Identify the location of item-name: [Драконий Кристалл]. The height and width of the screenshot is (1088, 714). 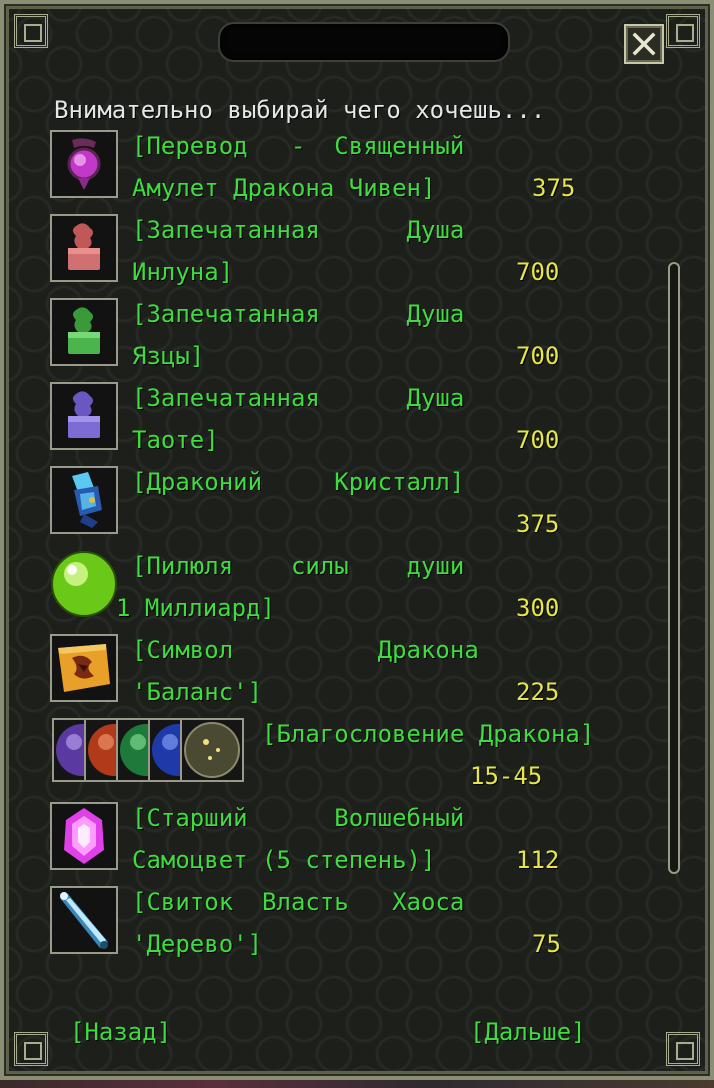
(298, 482).